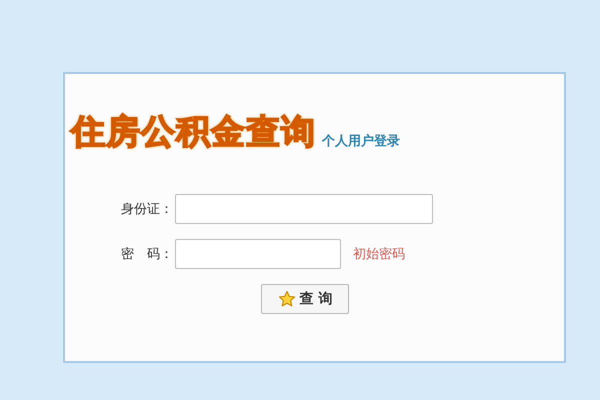 This screenshot has width=600, height=400. I want to click on page-title: 住房公积金查询, so click(193, 132).